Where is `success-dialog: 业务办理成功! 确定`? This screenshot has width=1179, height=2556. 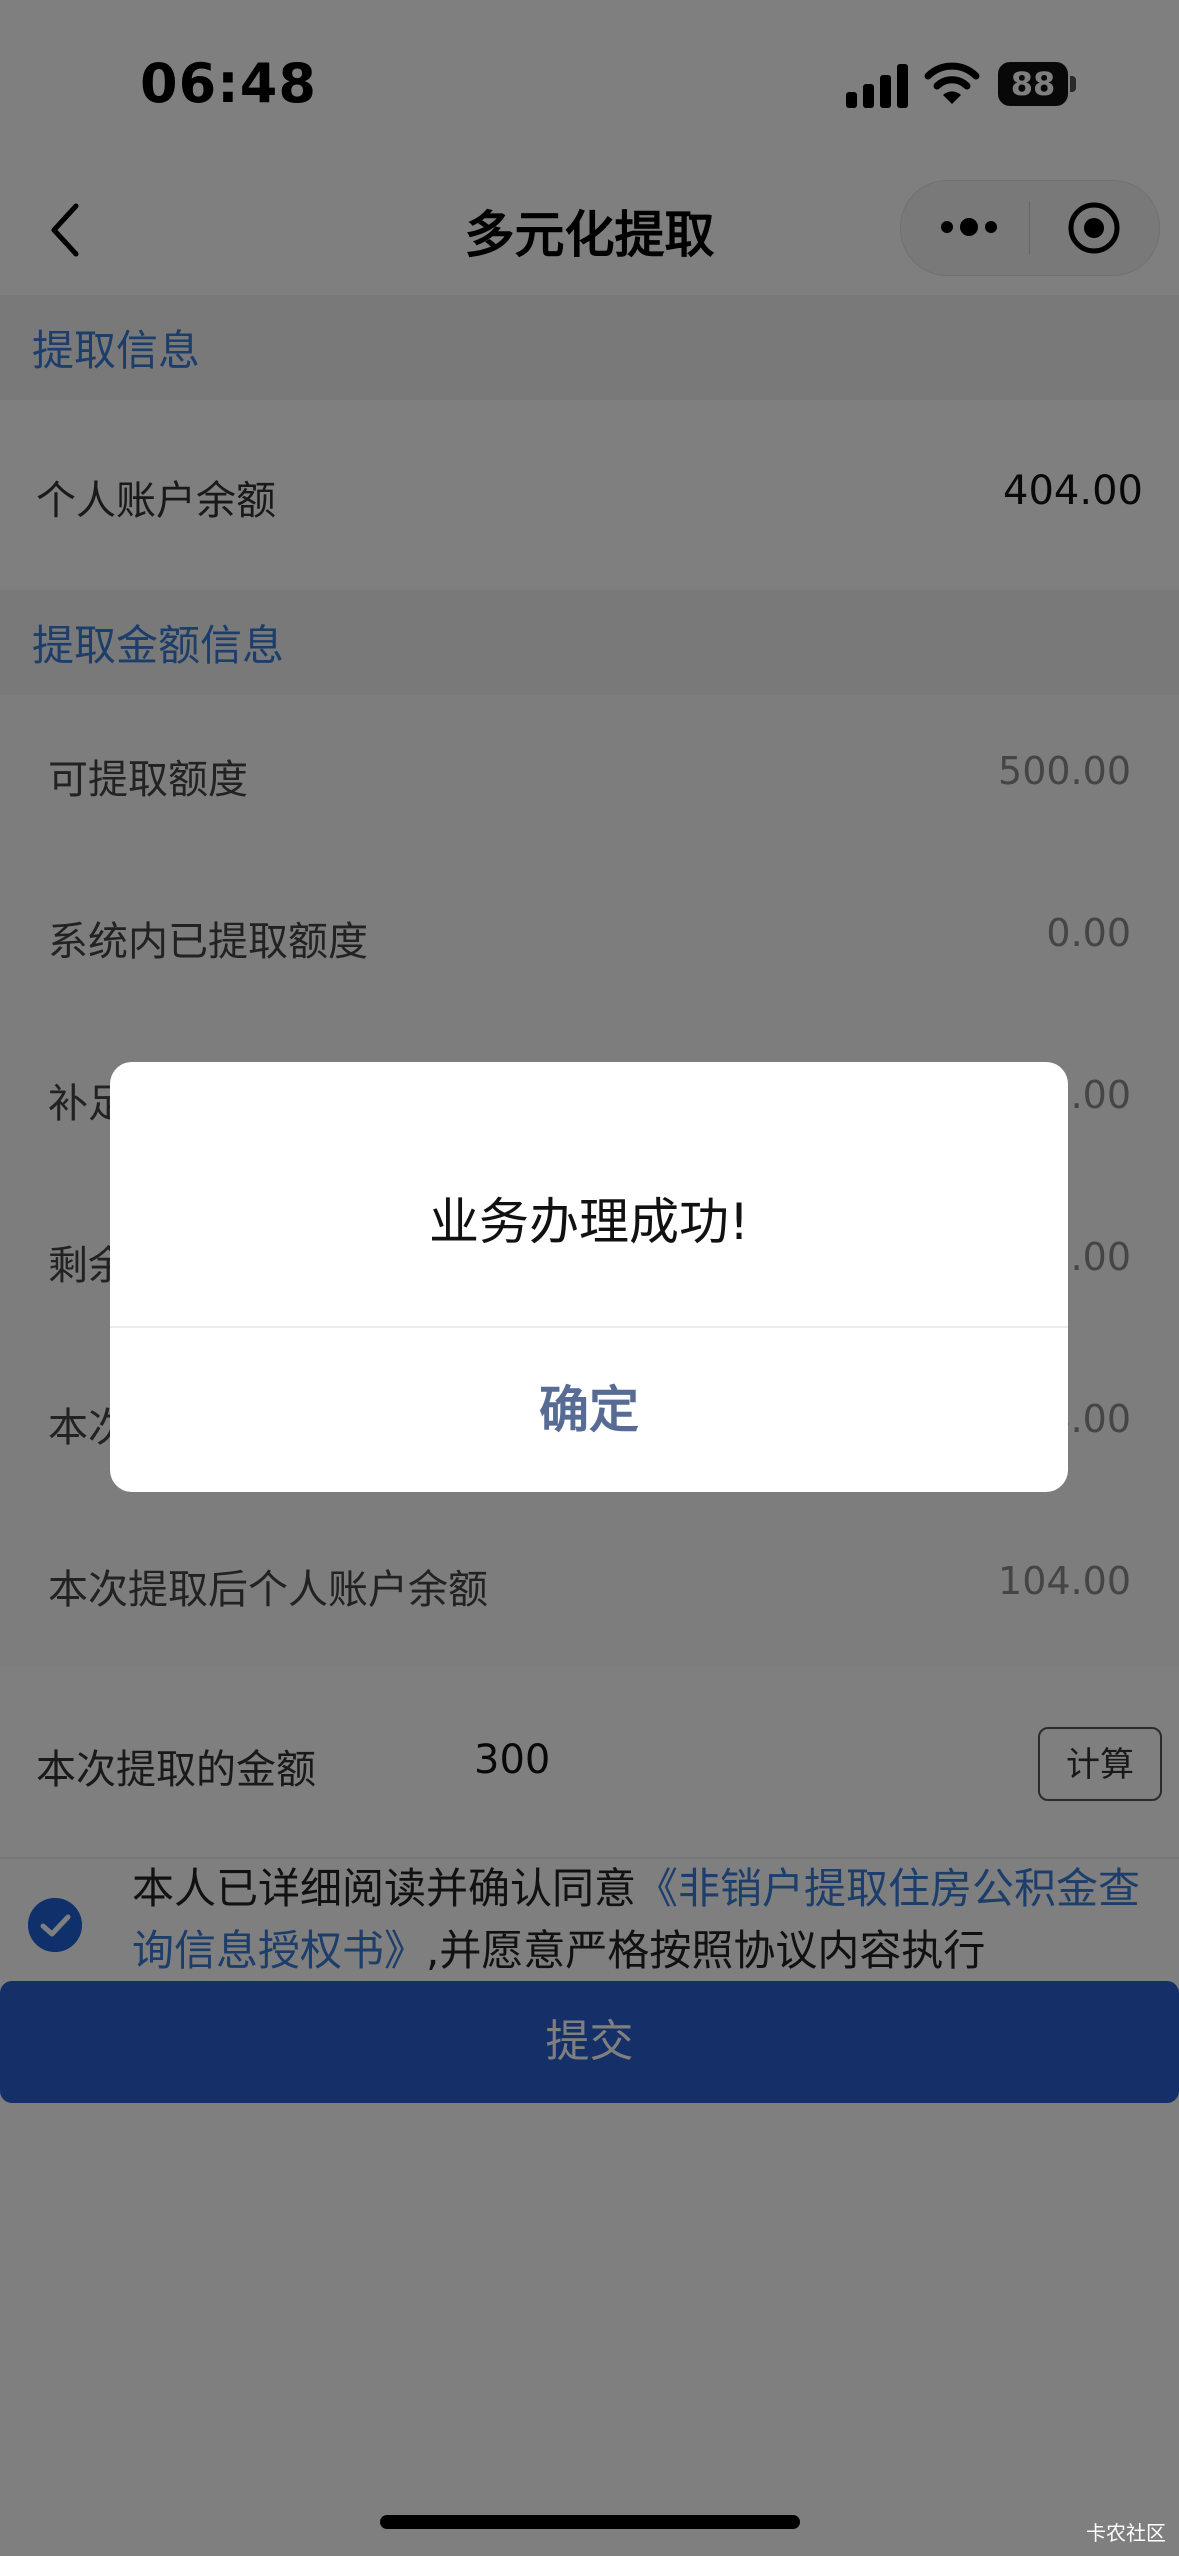
success-dialog: 业务办理成功! 确定 is located at coordinates (589, 1277).